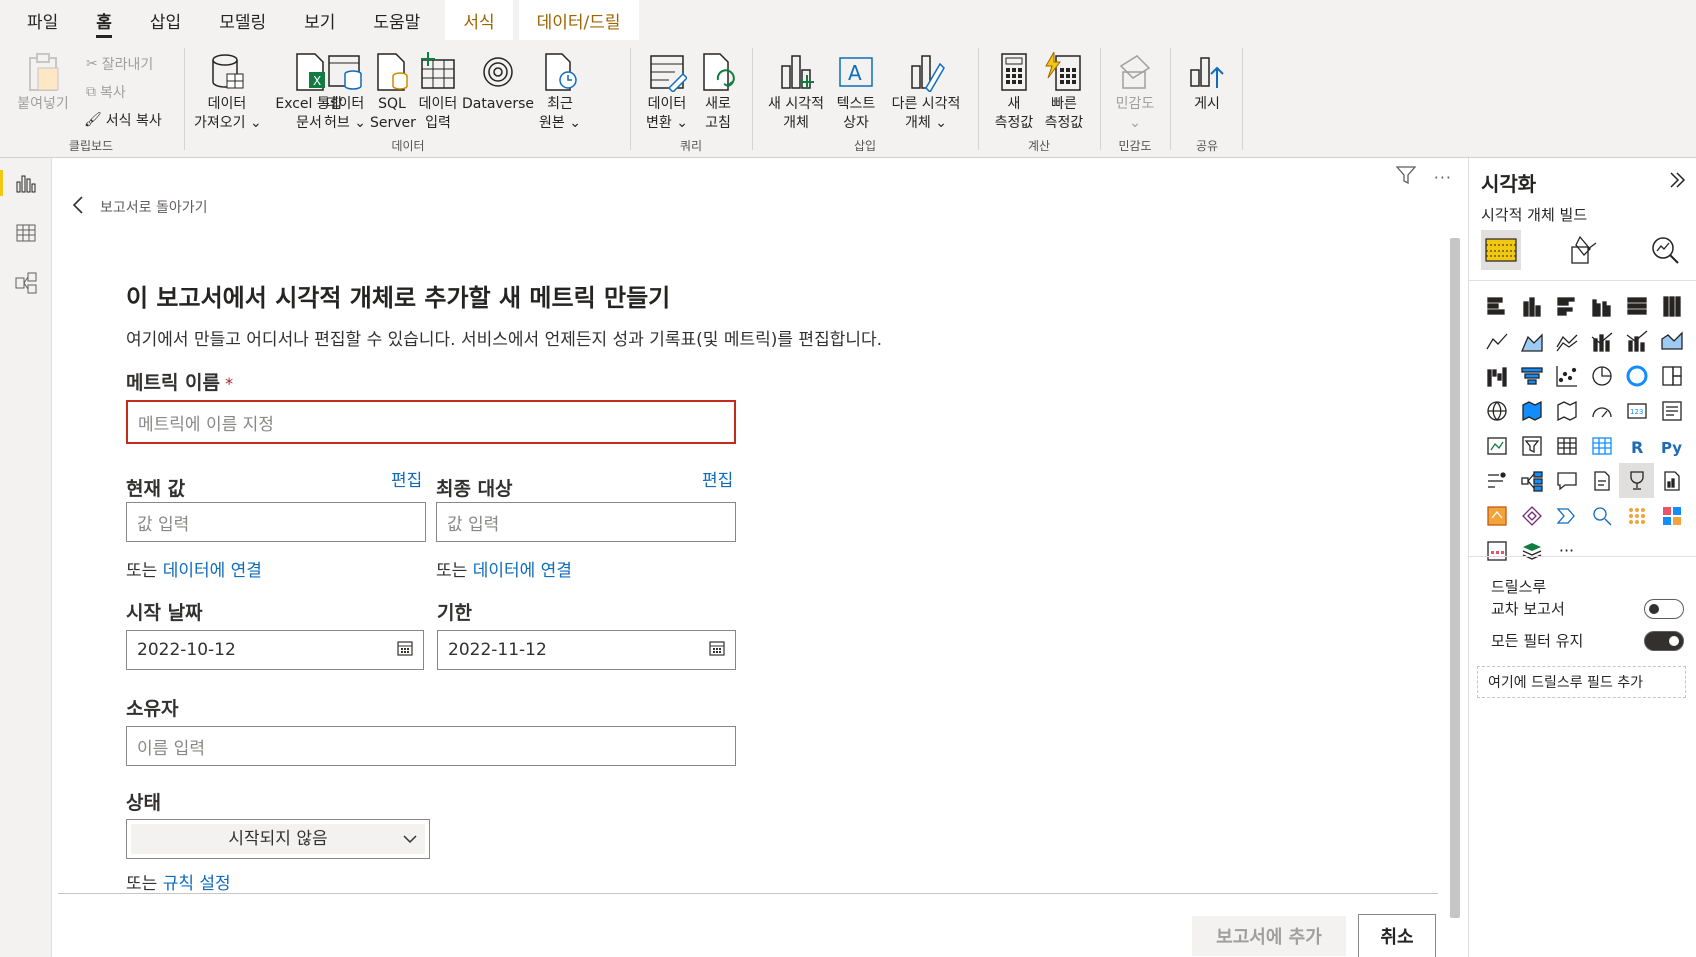 This screenshot has height=957, width=1696. Describe the element at coordinates (1135, 91) in the screenshot. I see `sensitivity-button: 민감도 ⌄` at that location.